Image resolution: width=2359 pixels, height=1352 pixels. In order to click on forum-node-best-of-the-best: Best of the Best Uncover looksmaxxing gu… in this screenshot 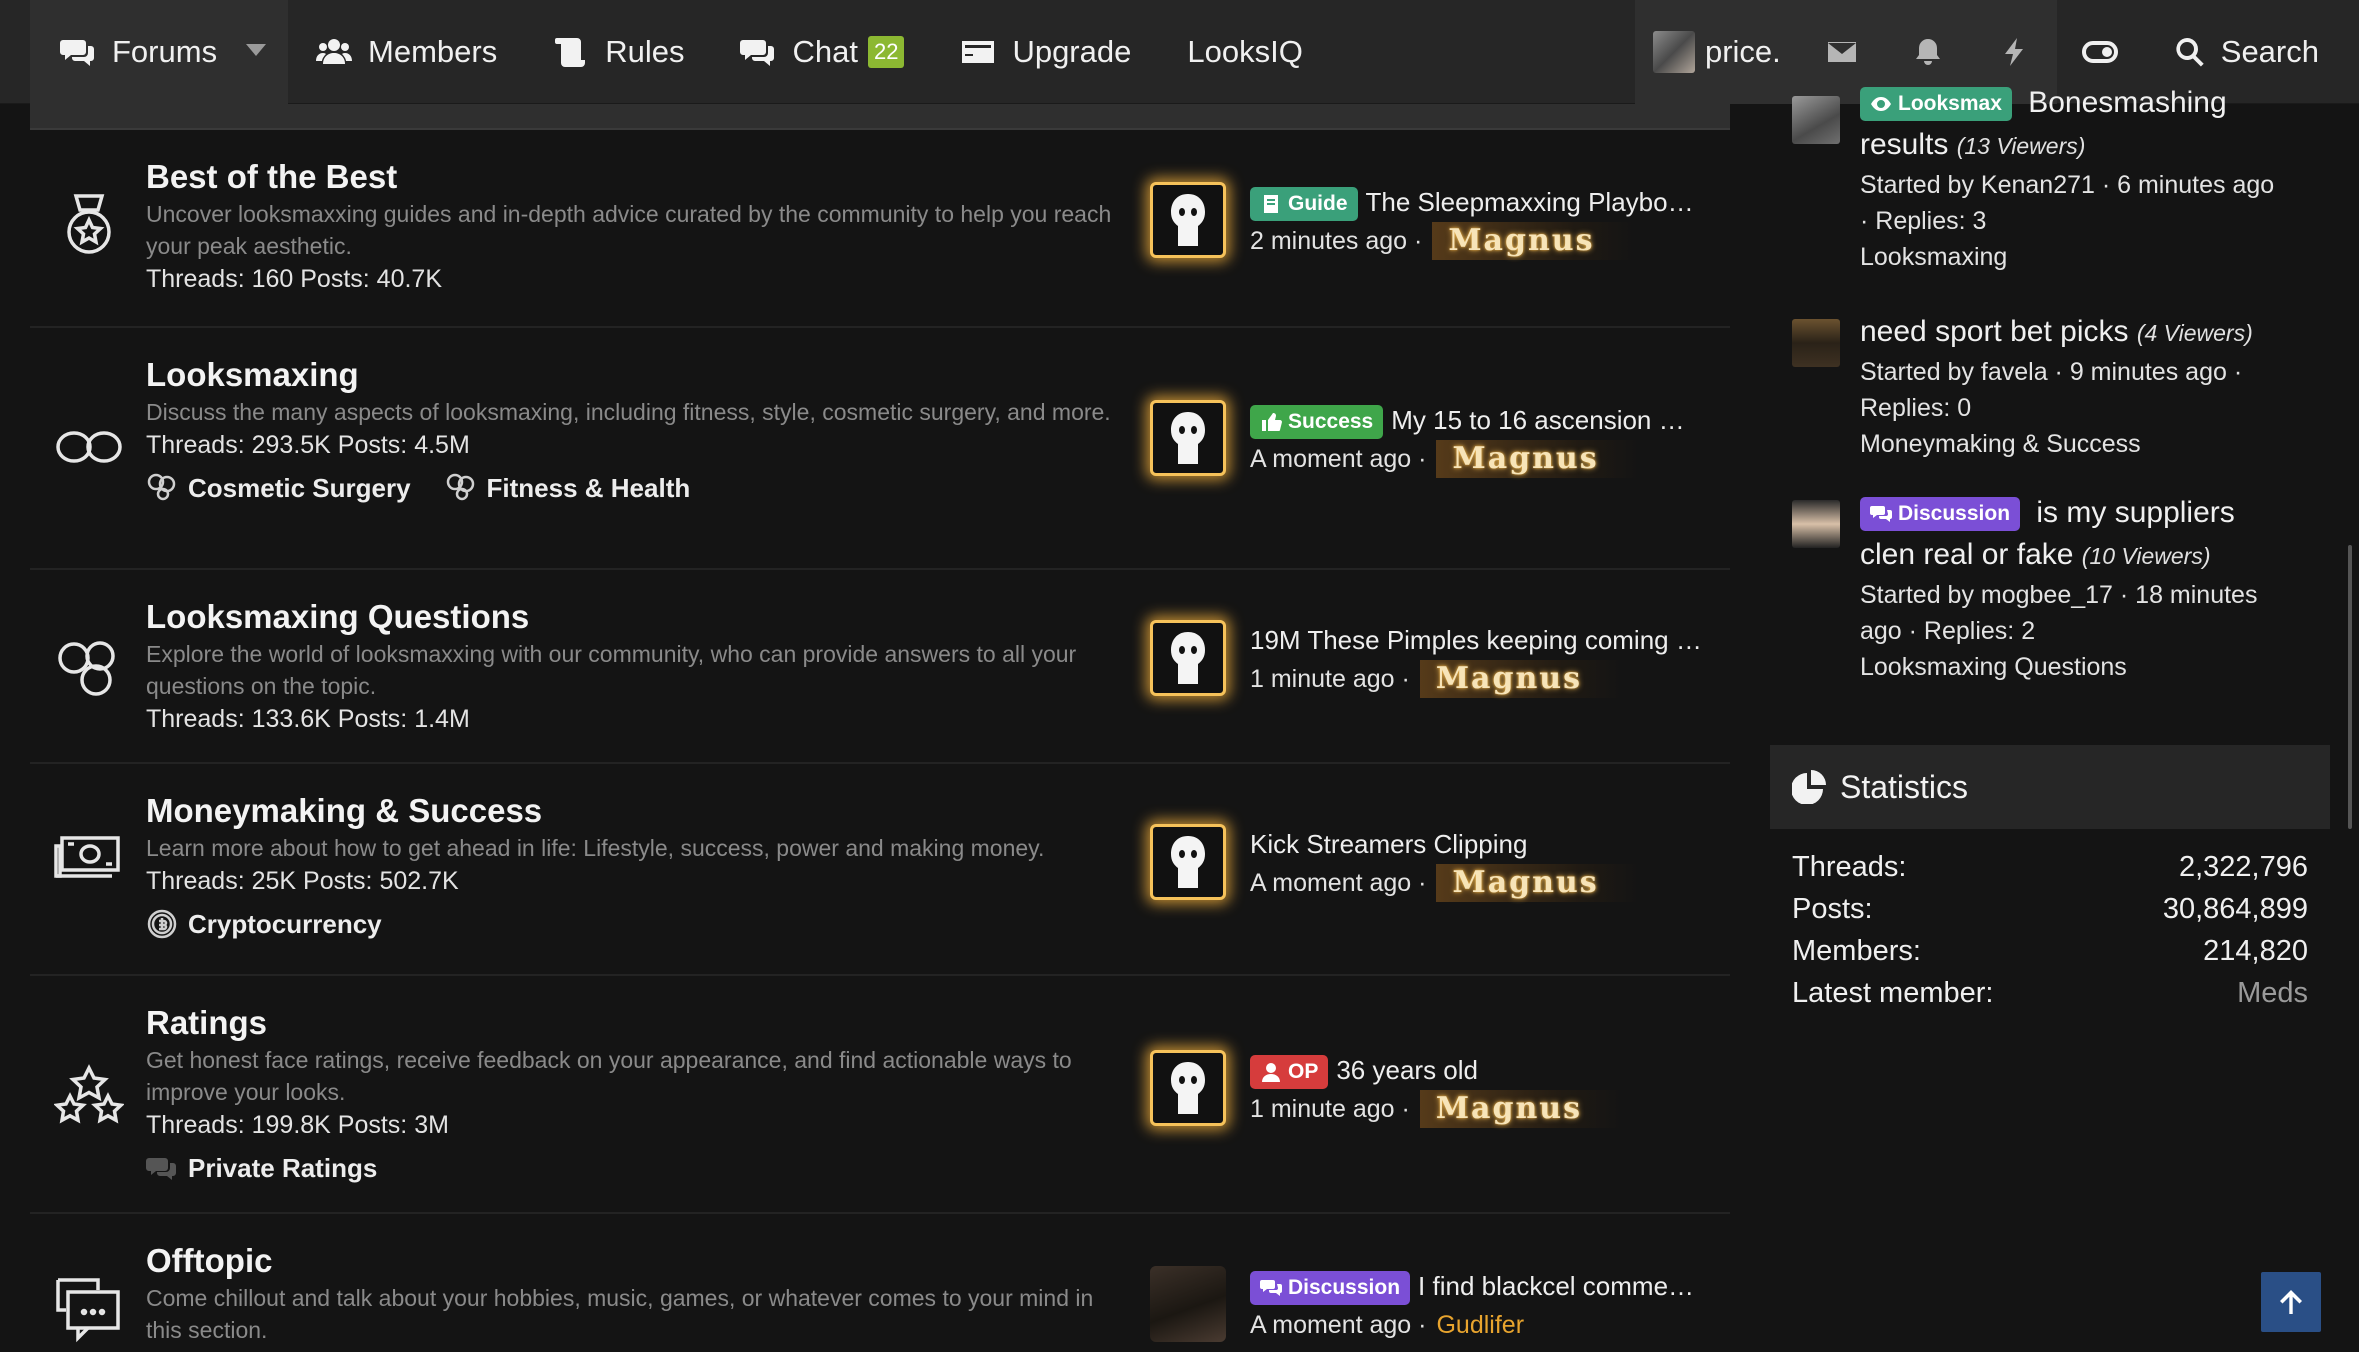, I will do `click(880, 229)`.